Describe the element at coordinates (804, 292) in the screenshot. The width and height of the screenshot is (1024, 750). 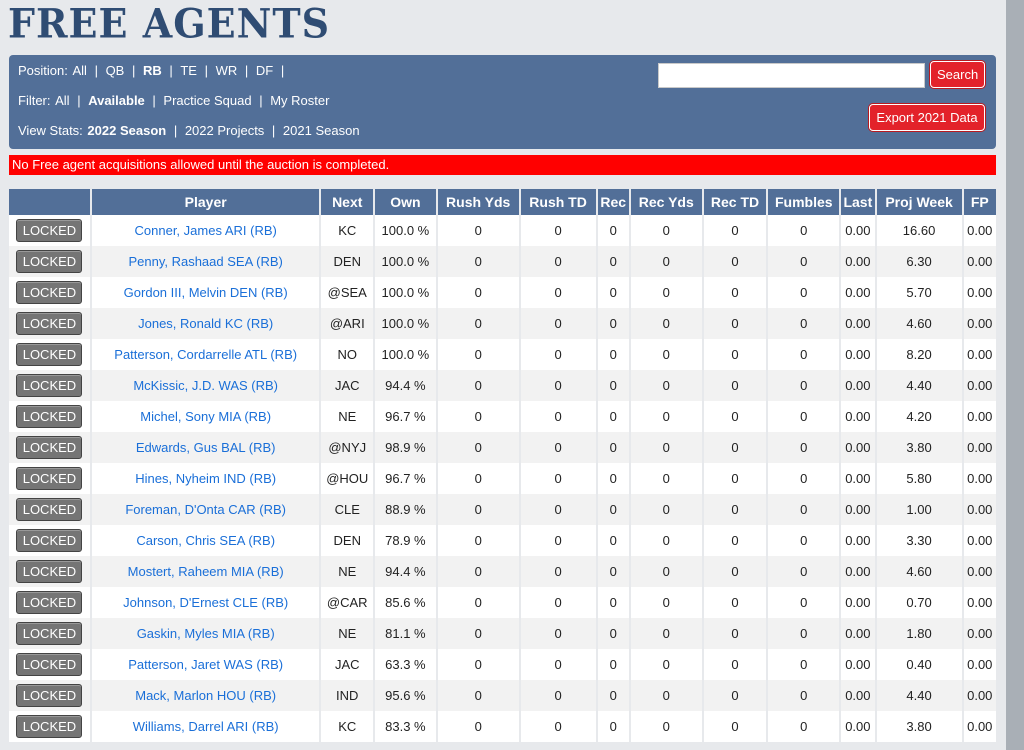
I see `cell-fumbles: 0` at that location.